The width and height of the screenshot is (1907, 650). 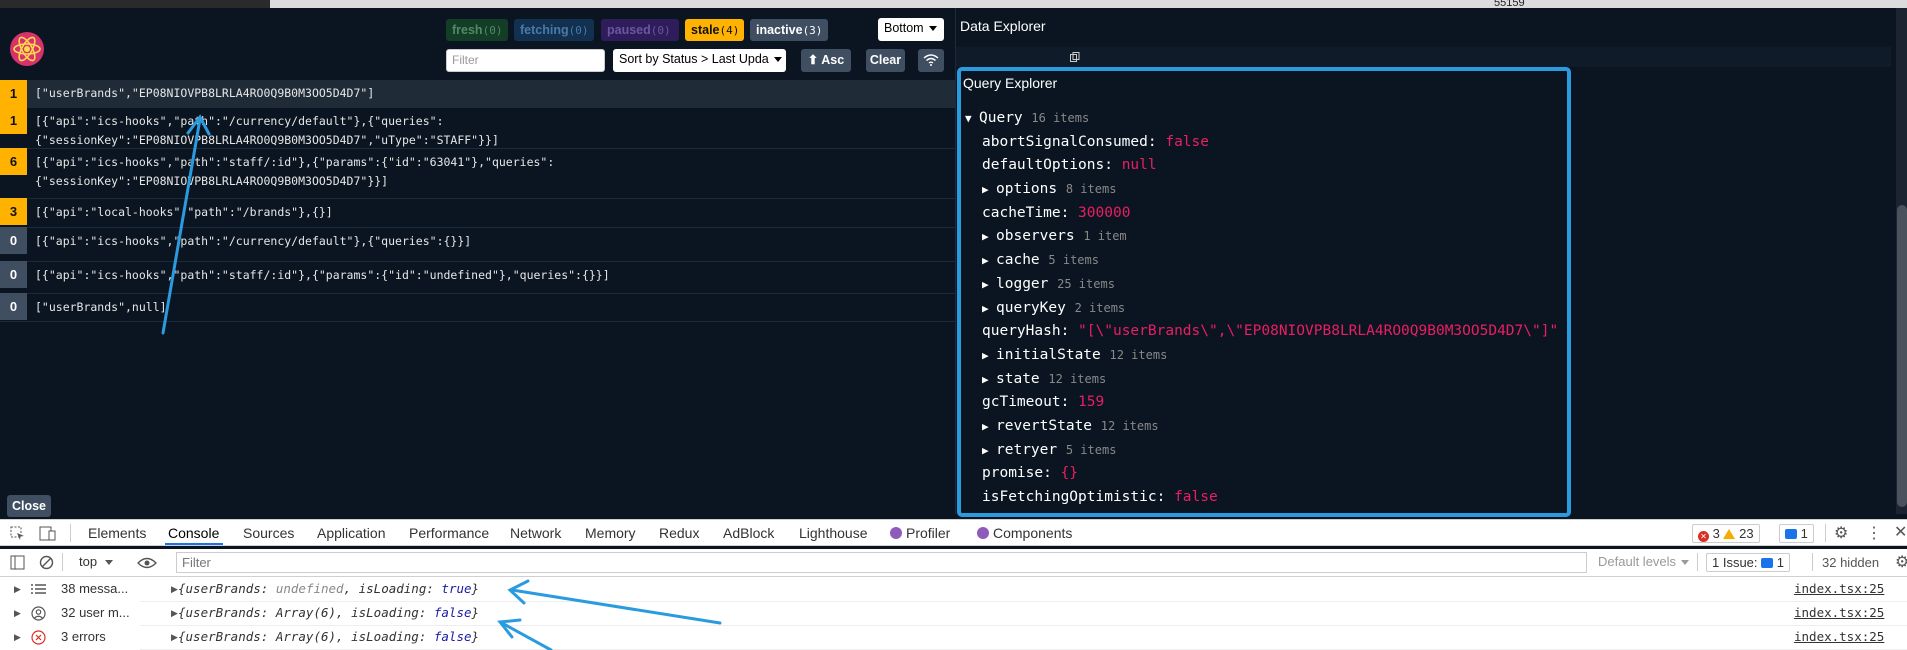 I want to click on tab-elements: Elements, so click(x=117, y=533).